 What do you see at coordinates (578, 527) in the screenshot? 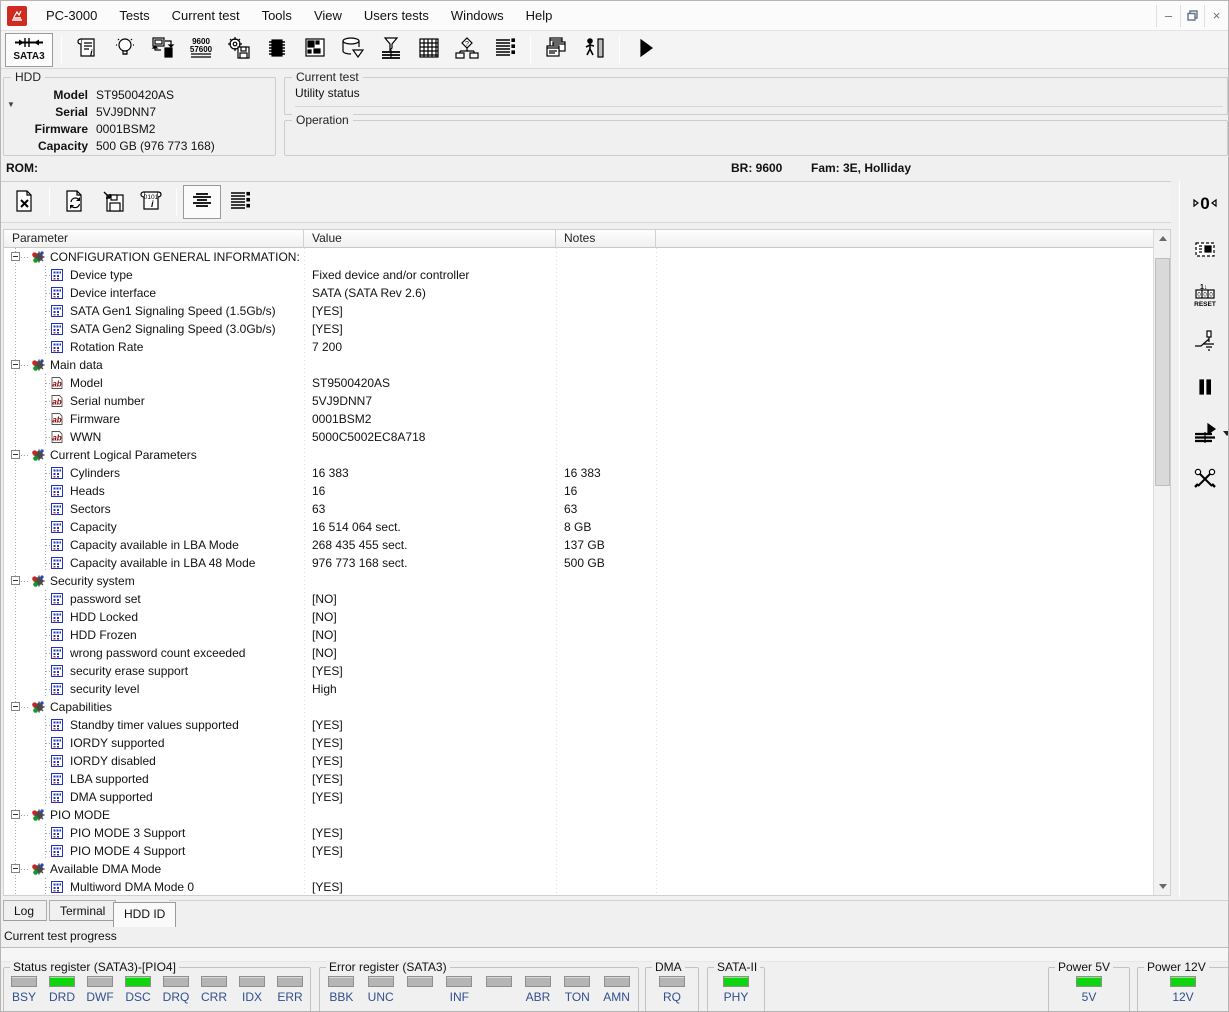
I see `tree-item-row: Capacity 16 514 064 sect. 8 GB` at bounding box center [578, 527].